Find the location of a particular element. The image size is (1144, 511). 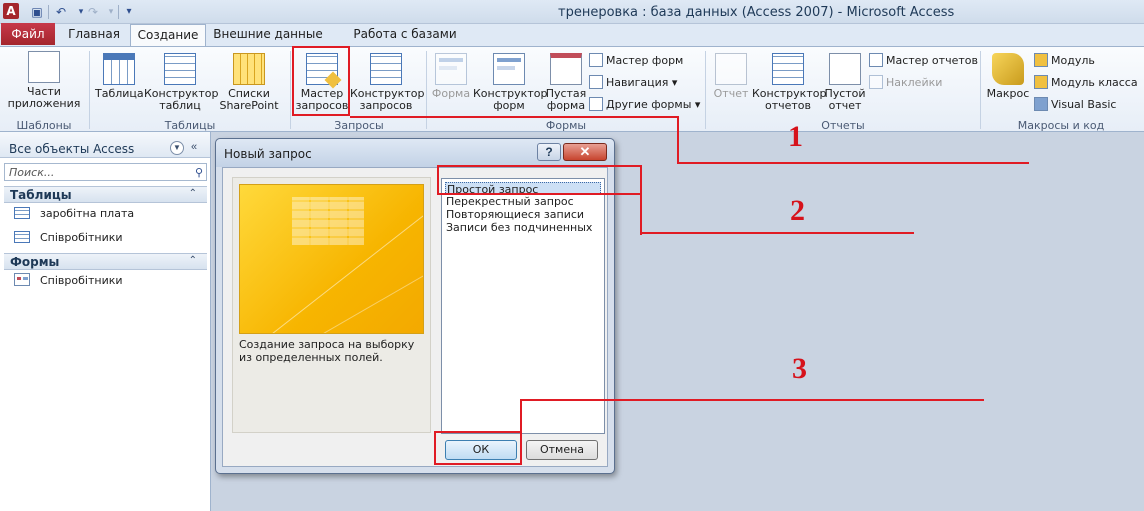

option-unmatched-query: Записи без подчиненных is located at coordinates (523, 227).